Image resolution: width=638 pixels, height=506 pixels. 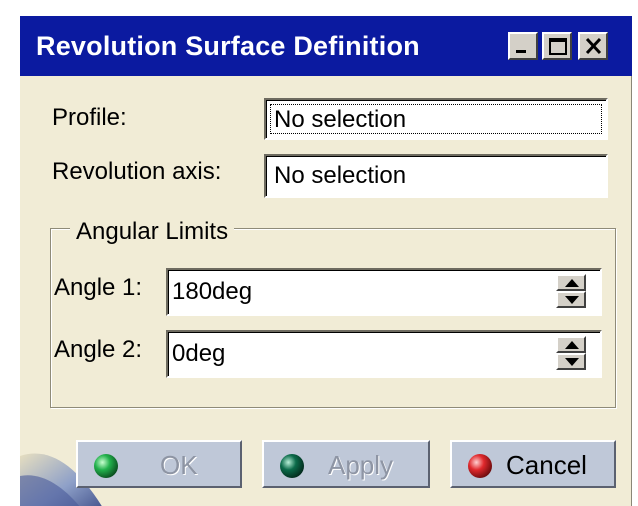 I want to click on cancel-button: Cancel, so click(x=533, y=464).